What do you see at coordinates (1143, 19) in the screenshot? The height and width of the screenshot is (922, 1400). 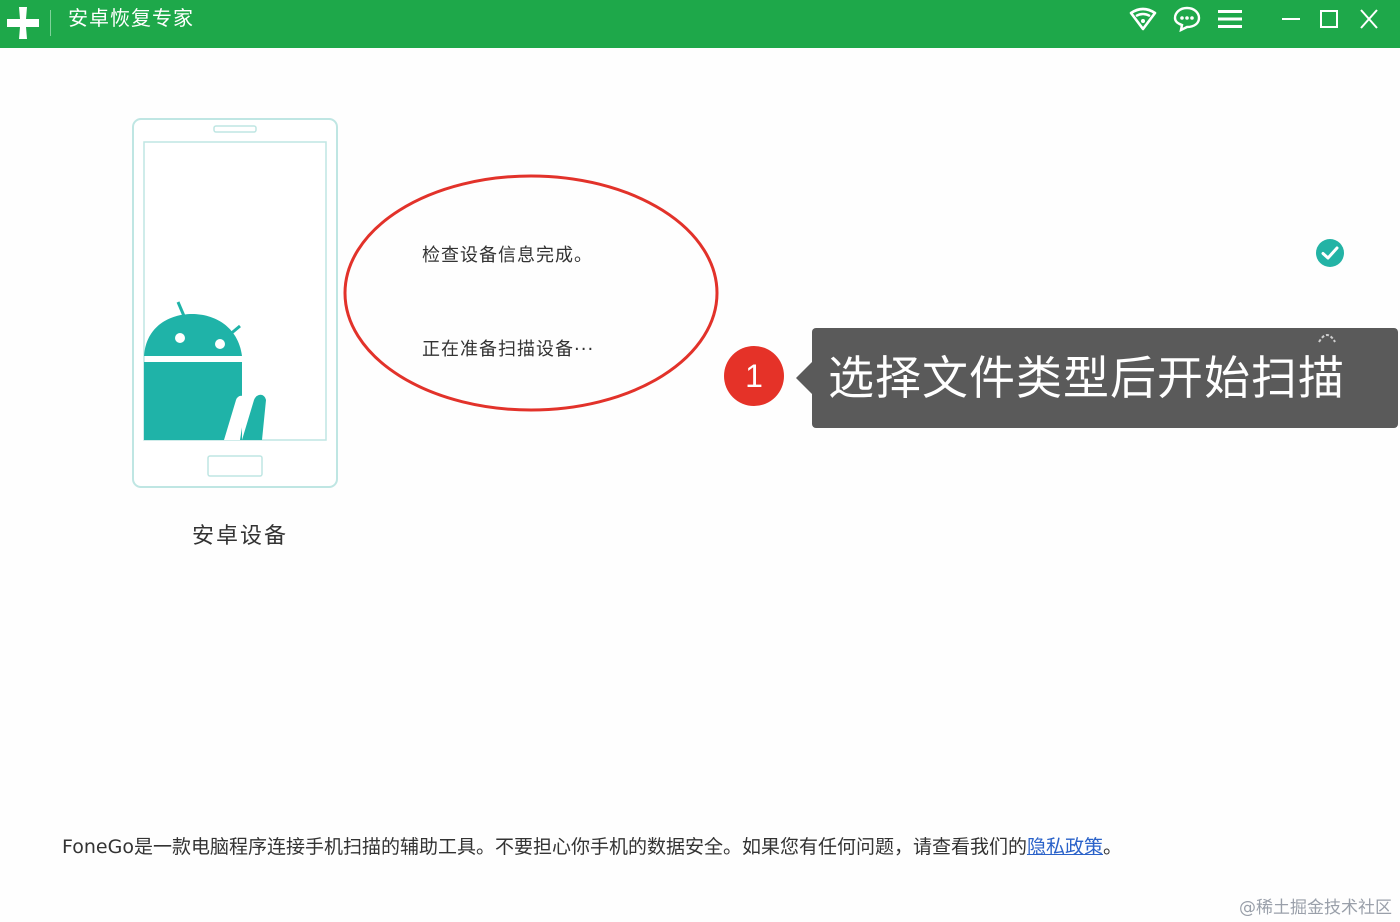 I see `wifi-icon` at bounding box center [1143, 19].